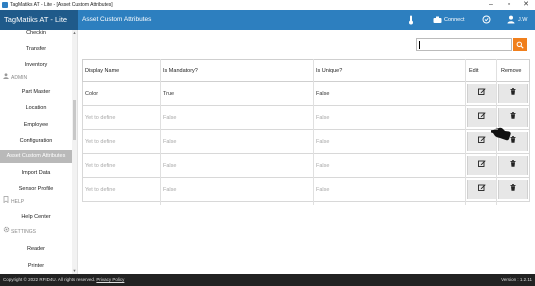  I want to click on sidebar-item-asset-custom-attributes: Asset Custom Attributes, so click(36, 156).